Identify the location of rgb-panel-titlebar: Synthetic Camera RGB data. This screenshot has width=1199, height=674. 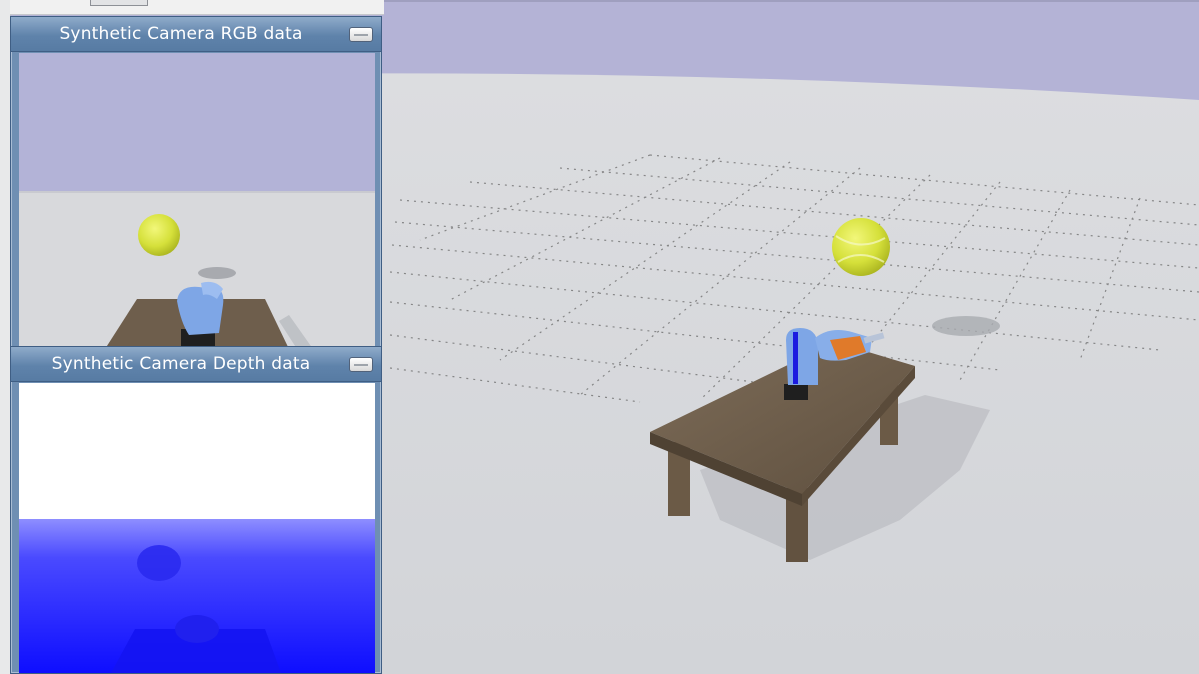
(196, 34).